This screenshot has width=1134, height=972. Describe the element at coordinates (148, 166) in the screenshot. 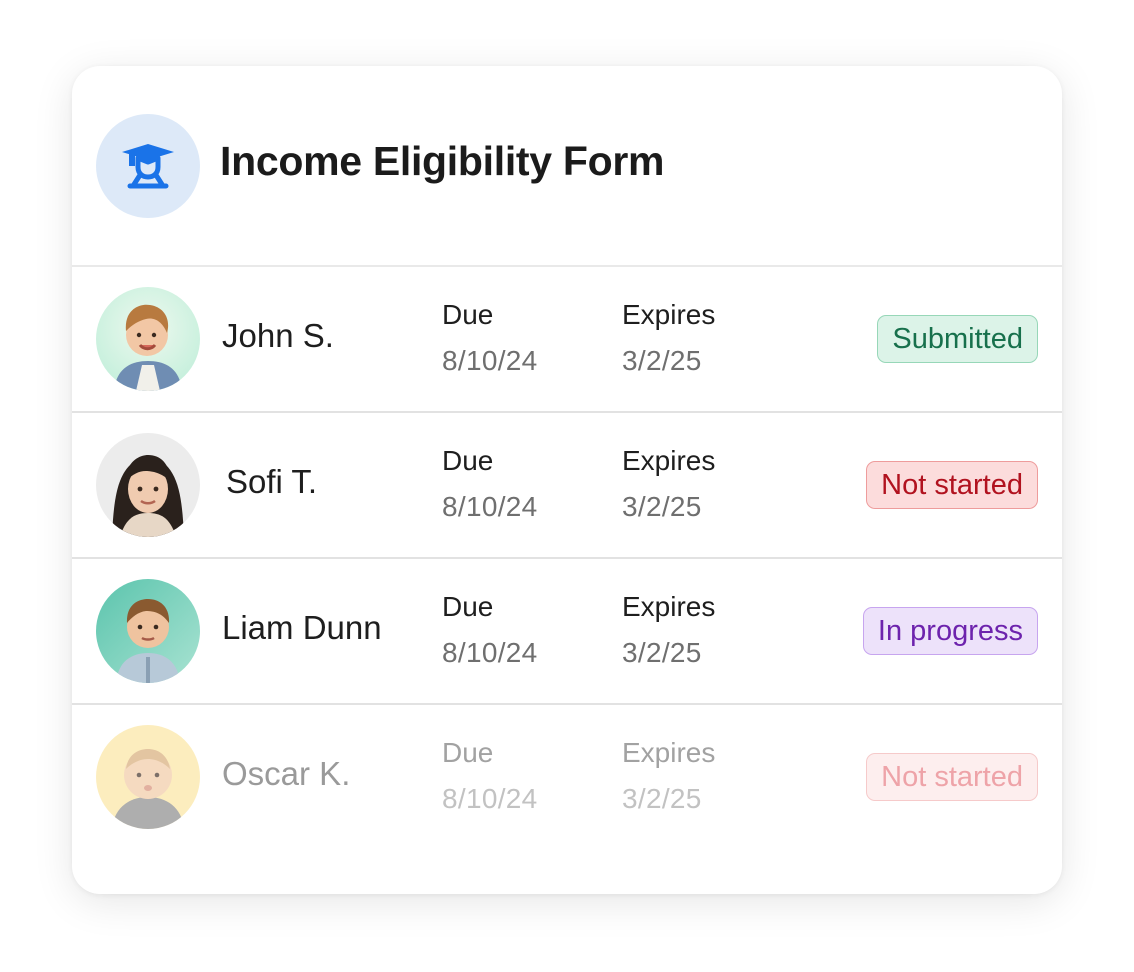

I see `graduate-student-icon` at that location.